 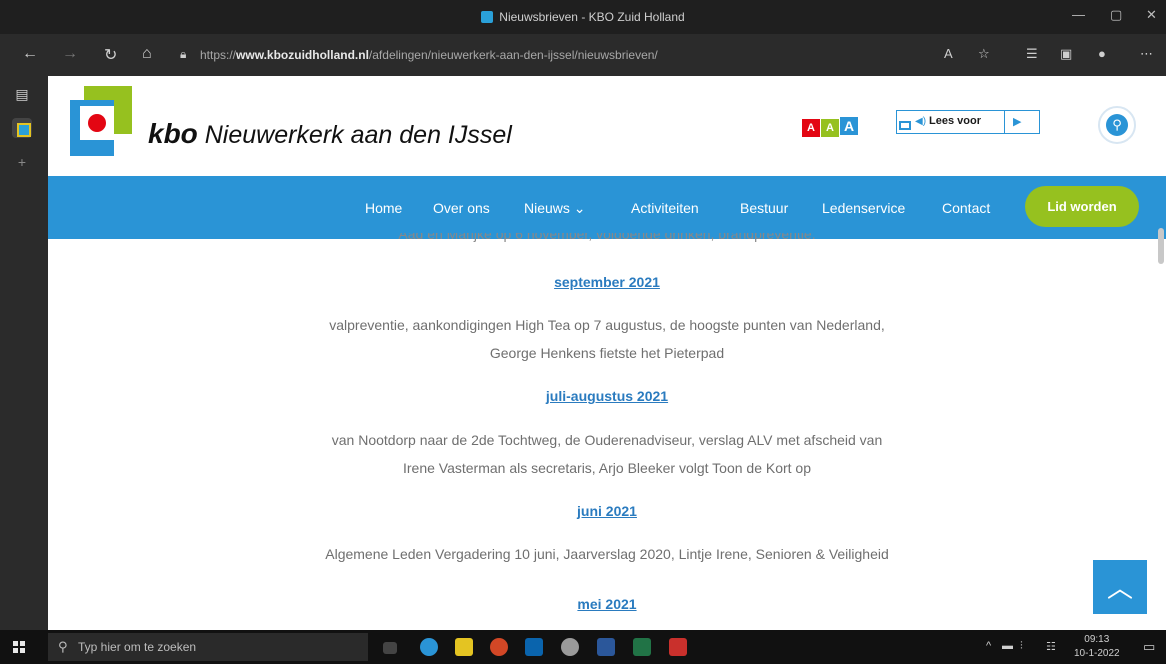 I want to click on battery-icon: ▬, so click(x=1007, y=646).